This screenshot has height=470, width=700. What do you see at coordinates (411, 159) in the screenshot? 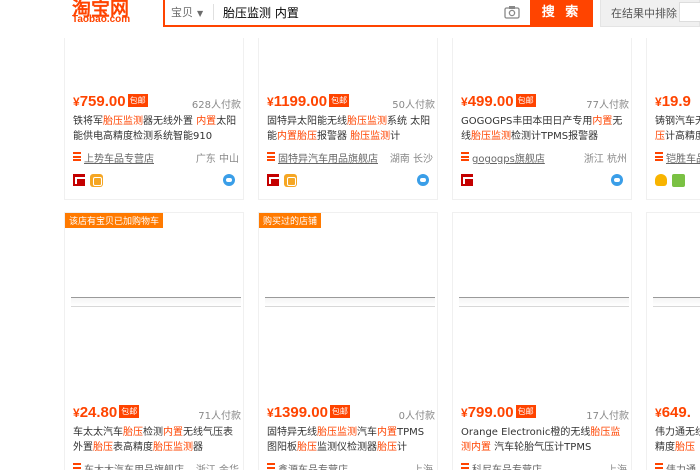
I see `shop-location: 湖南 长沙` at bounding box center [411, 159].